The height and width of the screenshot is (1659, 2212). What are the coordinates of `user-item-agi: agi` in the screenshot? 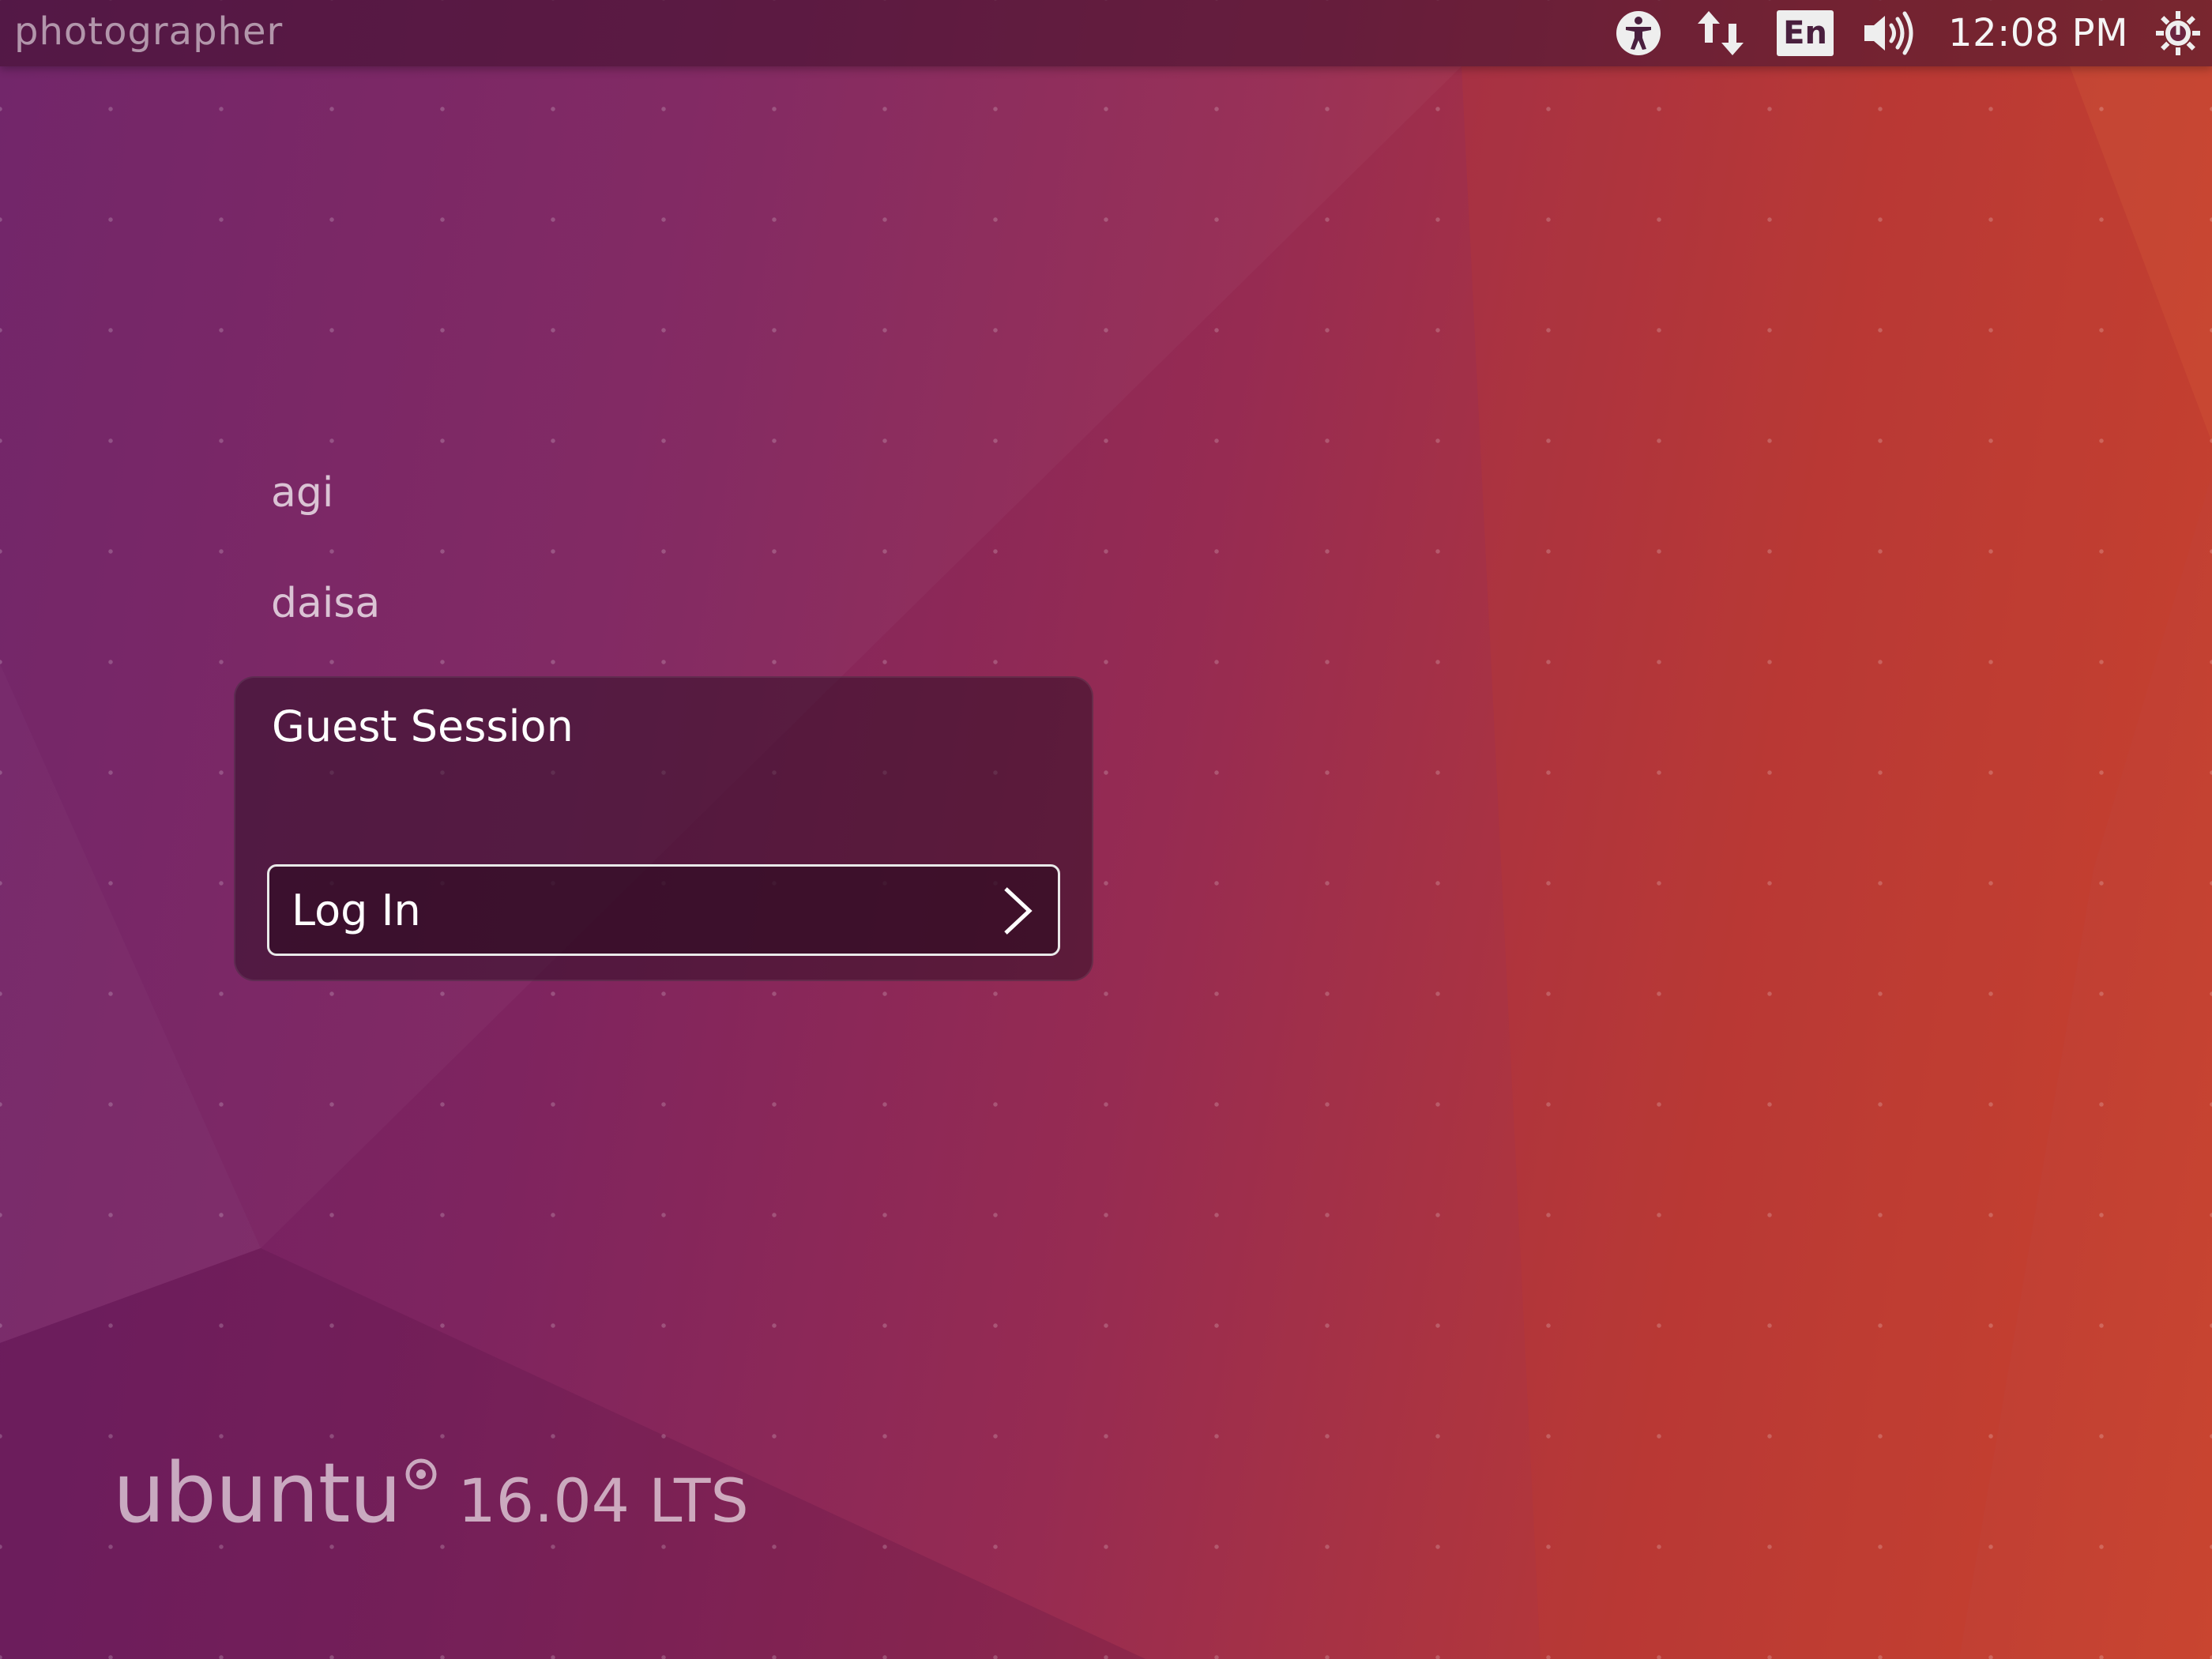 It's located at (302, 493).